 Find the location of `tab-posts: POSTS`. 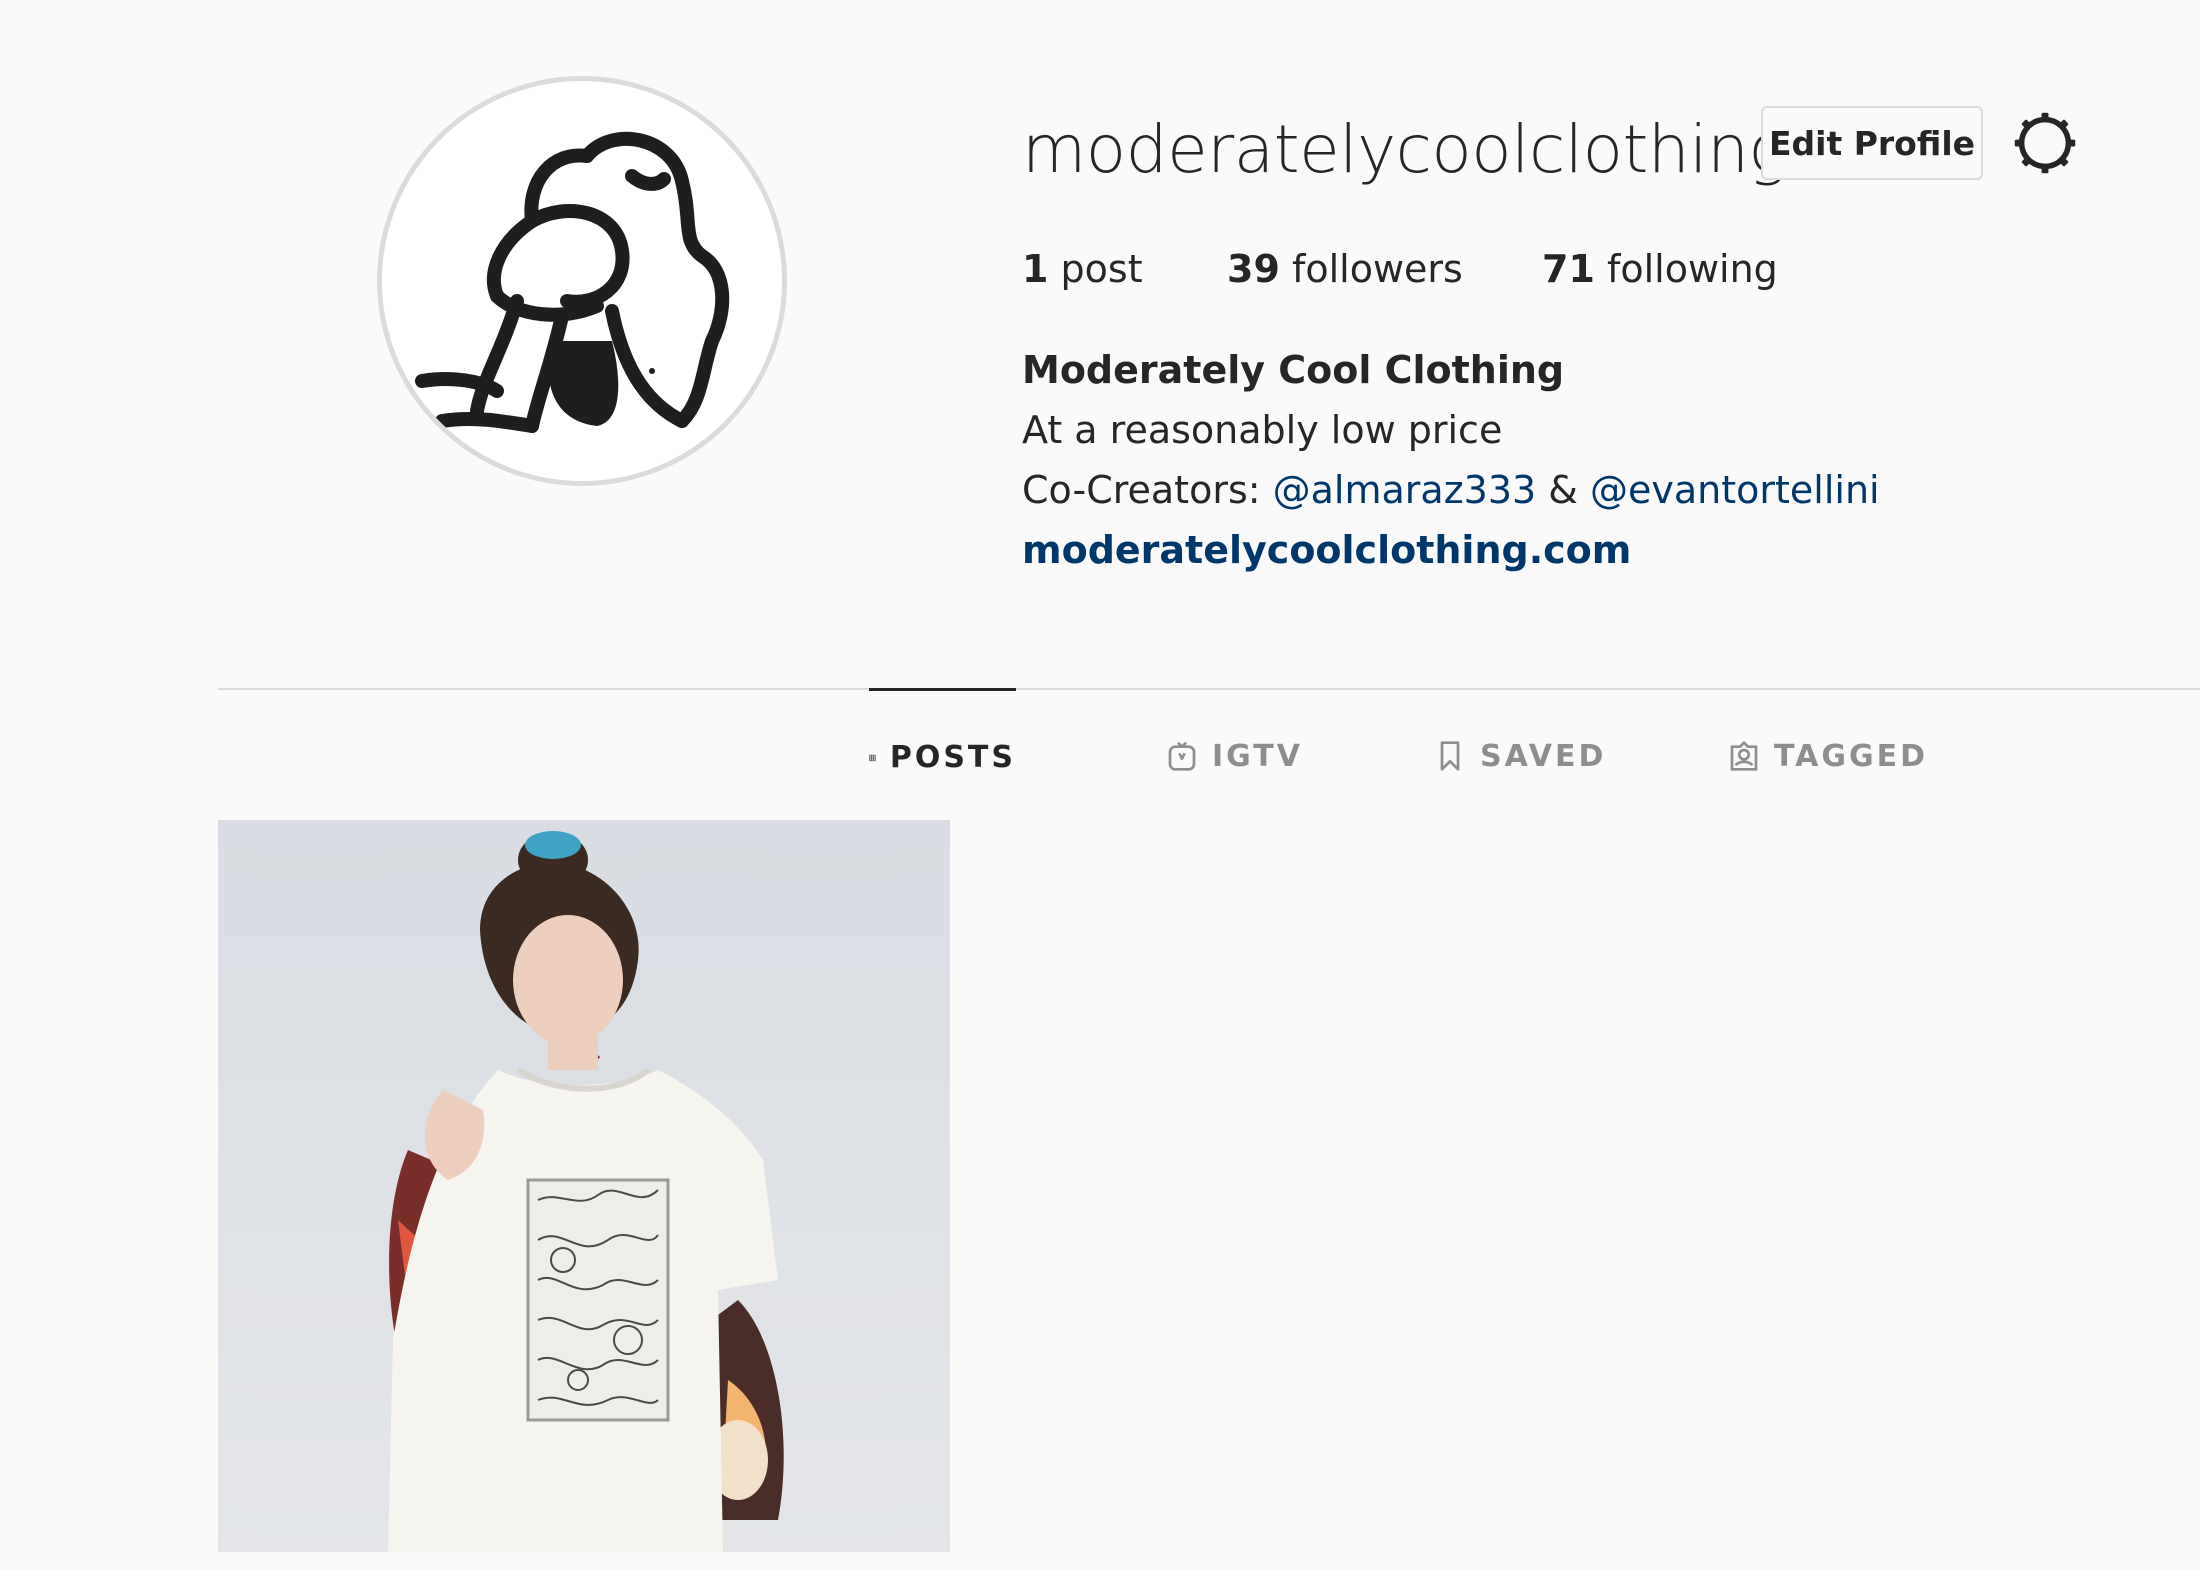

tab-posts: POSTS is located at coordinates (942, 756).